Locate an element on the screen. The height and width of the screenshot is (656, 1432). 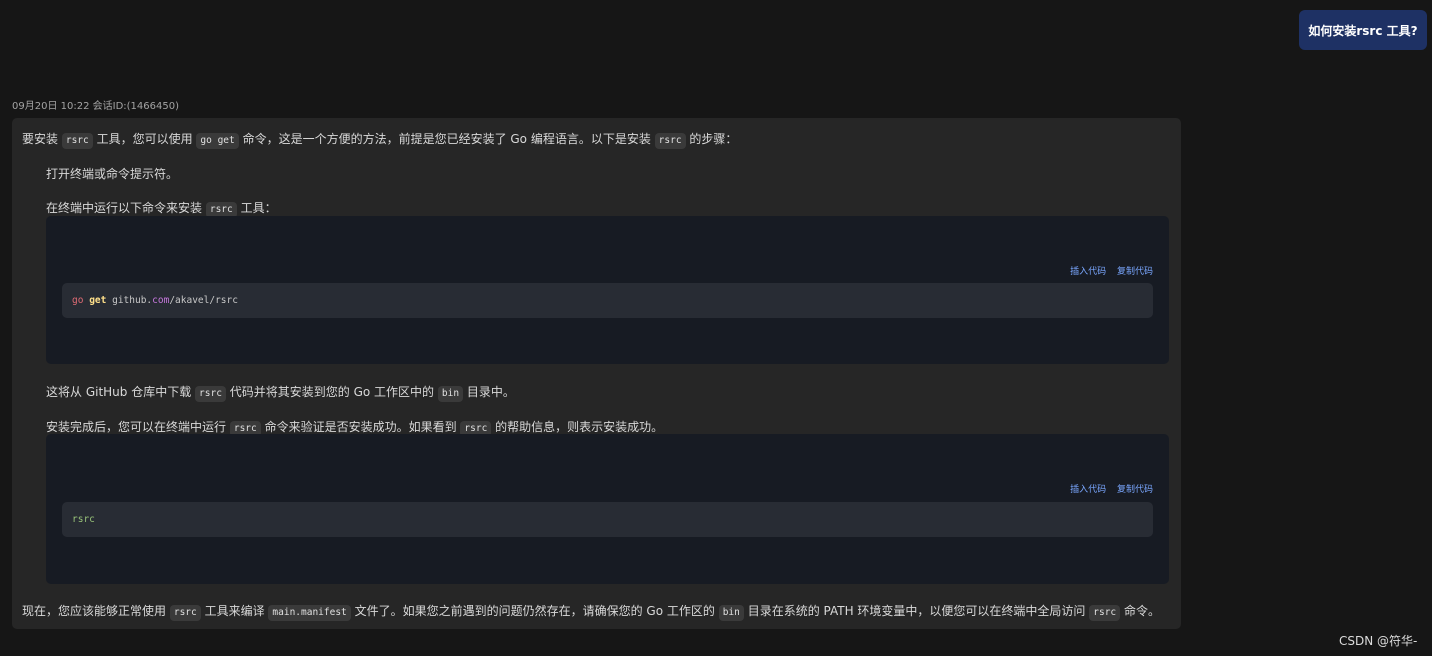
para3-text-c: 目录中。 is located at coordinates (490, 392).